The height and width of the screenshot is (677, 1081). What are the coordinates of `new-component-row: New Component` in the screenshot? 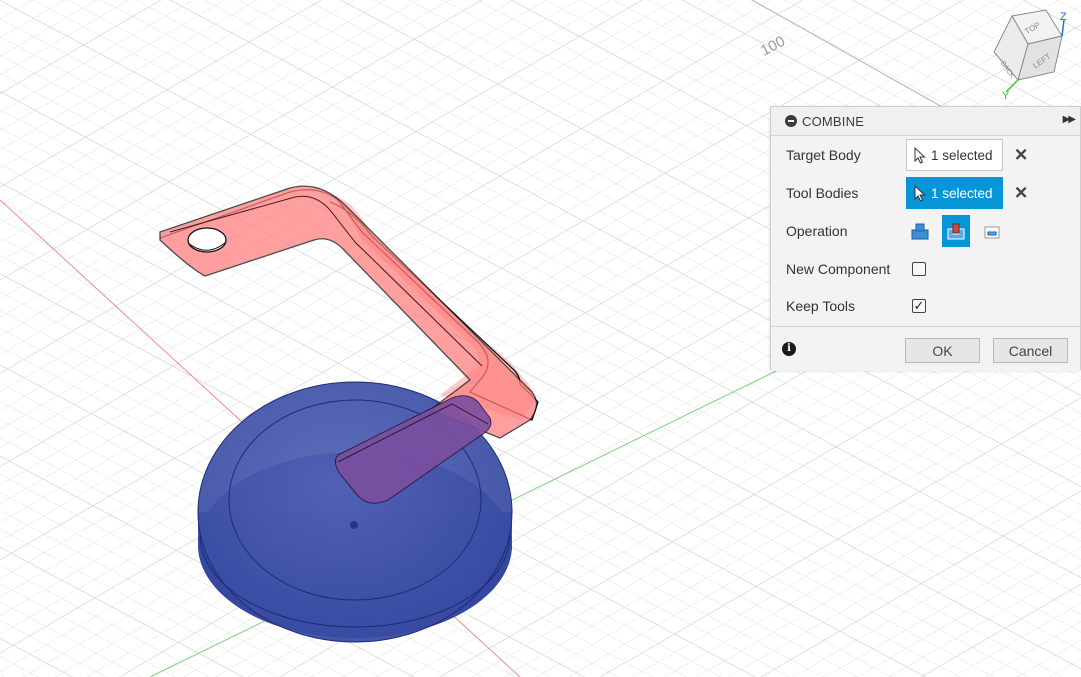 It's located at (925, 269).